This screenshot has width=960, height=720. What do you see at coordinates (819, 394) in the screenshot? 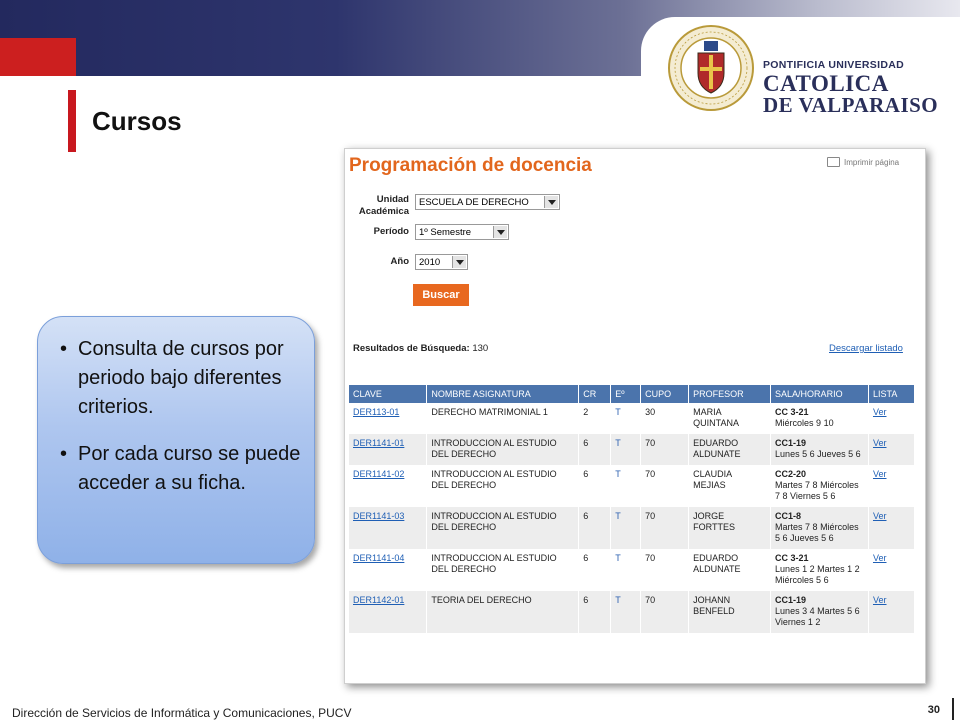
I see `column-header: SALA/HORARIO` at bounding box center [819, 394].